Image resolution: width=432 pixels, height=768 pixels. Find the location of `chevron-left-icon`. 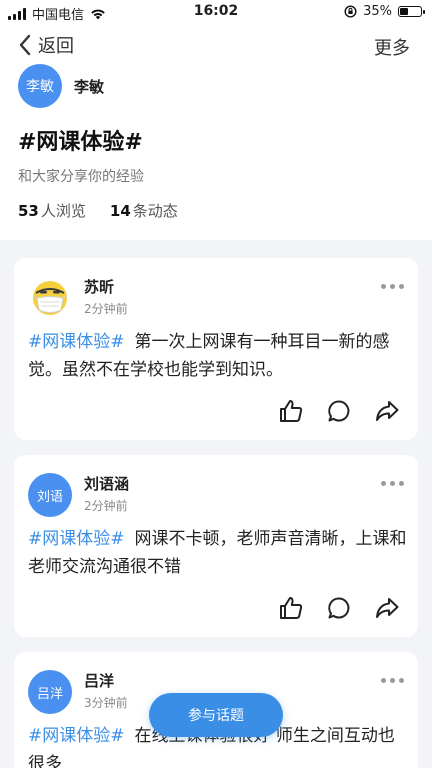

chevron-left-icon is located at coordinates (25, 45).